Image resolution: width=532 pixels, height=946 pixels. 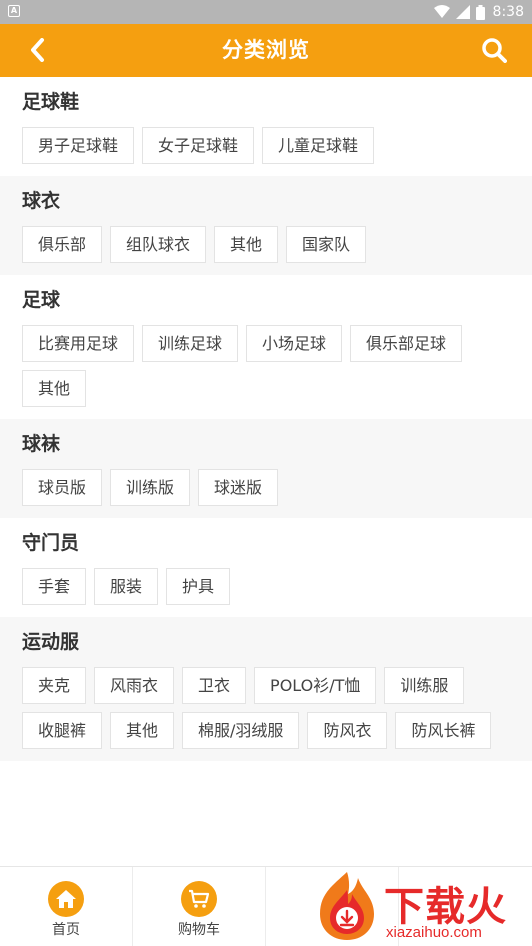 What do you see at coordinates (54, 586) in the screenshot?
I see `category-tag: 手套` at bounding box center [54, 586].